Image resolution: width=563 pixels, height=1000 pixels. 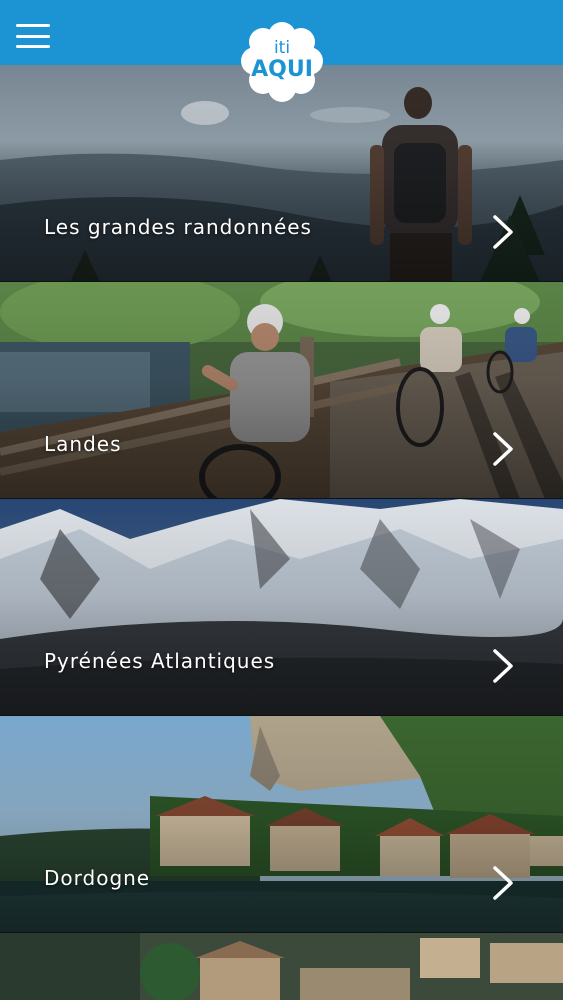 What do you see at coordinates (178, 227) in the screenshot?
I see `route-label: Les grandes randonnées` at bounding box center [178, 227].